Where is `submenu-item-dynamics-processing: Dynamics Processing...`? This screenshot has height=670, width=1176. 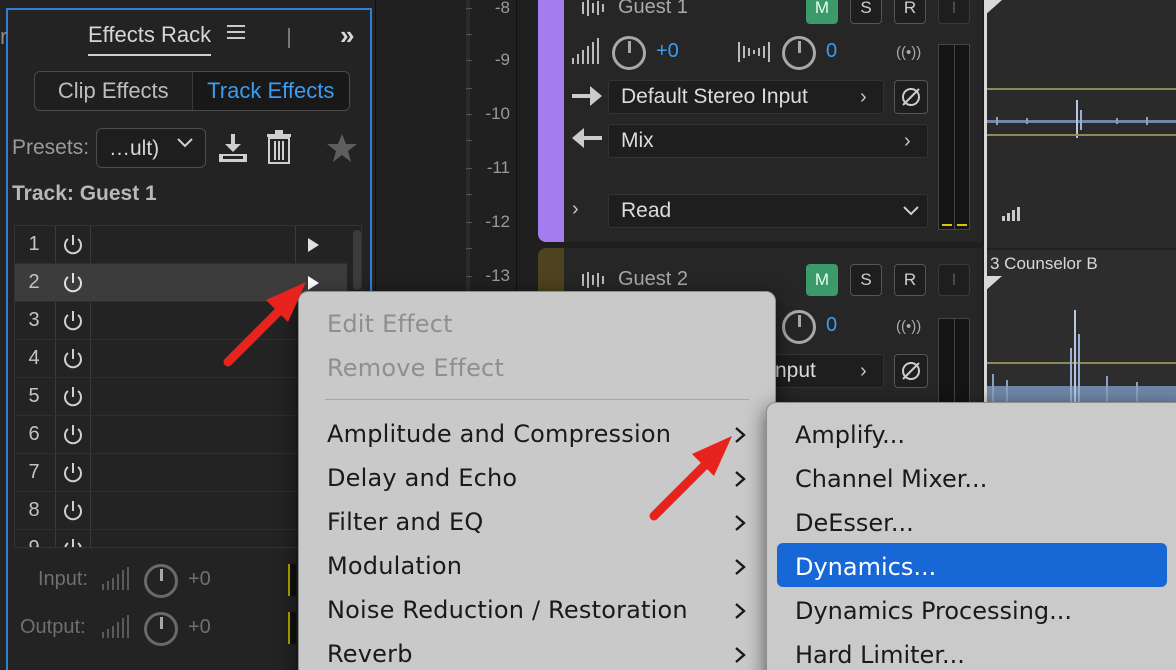
submenu-item-dynamics-processing: Dynamics Processing... is located at coordinates (933, 611).